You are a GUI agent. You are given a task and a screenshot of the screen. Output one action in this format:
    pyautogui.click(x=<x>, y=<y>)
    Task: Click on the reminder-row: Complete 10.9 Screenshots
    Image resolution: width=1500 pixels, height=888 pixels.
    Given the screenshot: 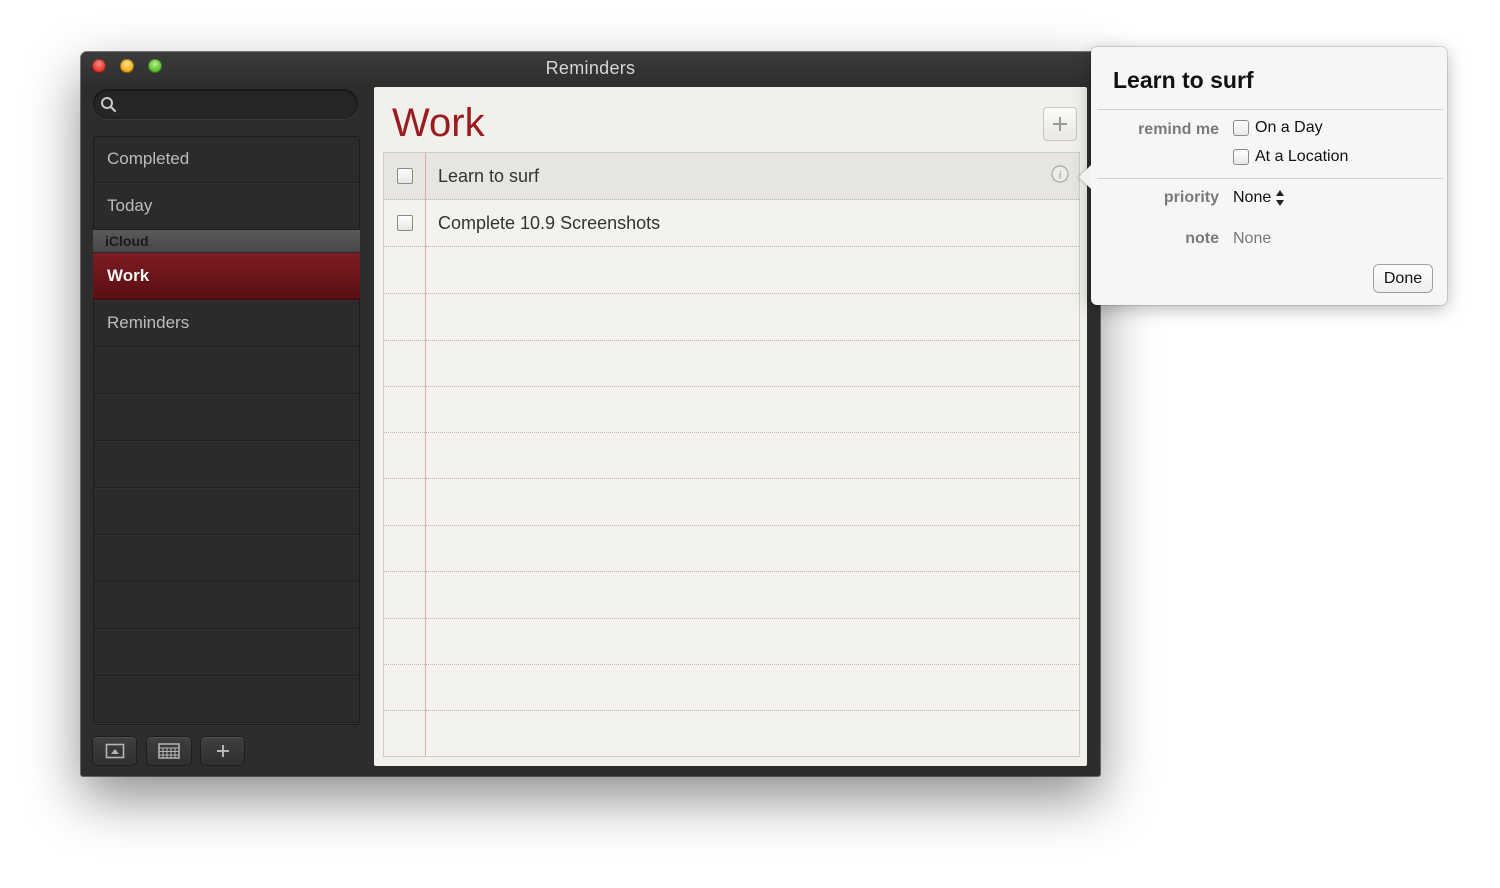 What is the action you would take?
    pyautogui.click(x=731, y=223)
    